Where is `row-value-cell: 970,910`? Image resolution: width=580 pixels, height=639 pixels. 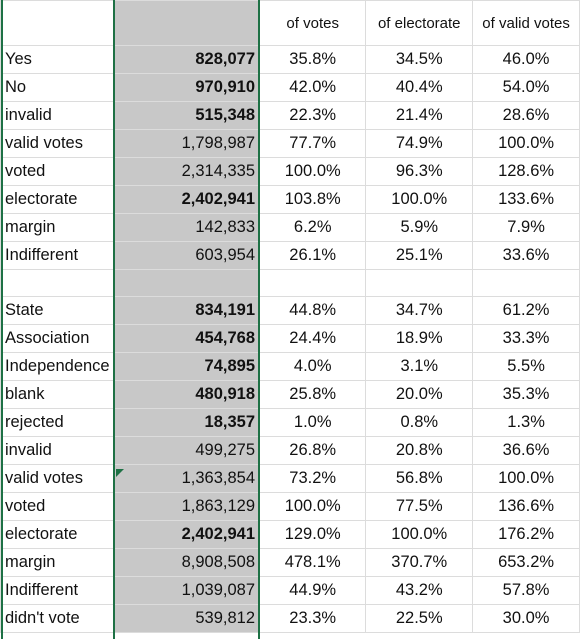
row-value-cell: 970,910 is located at coordinates (187, 87).